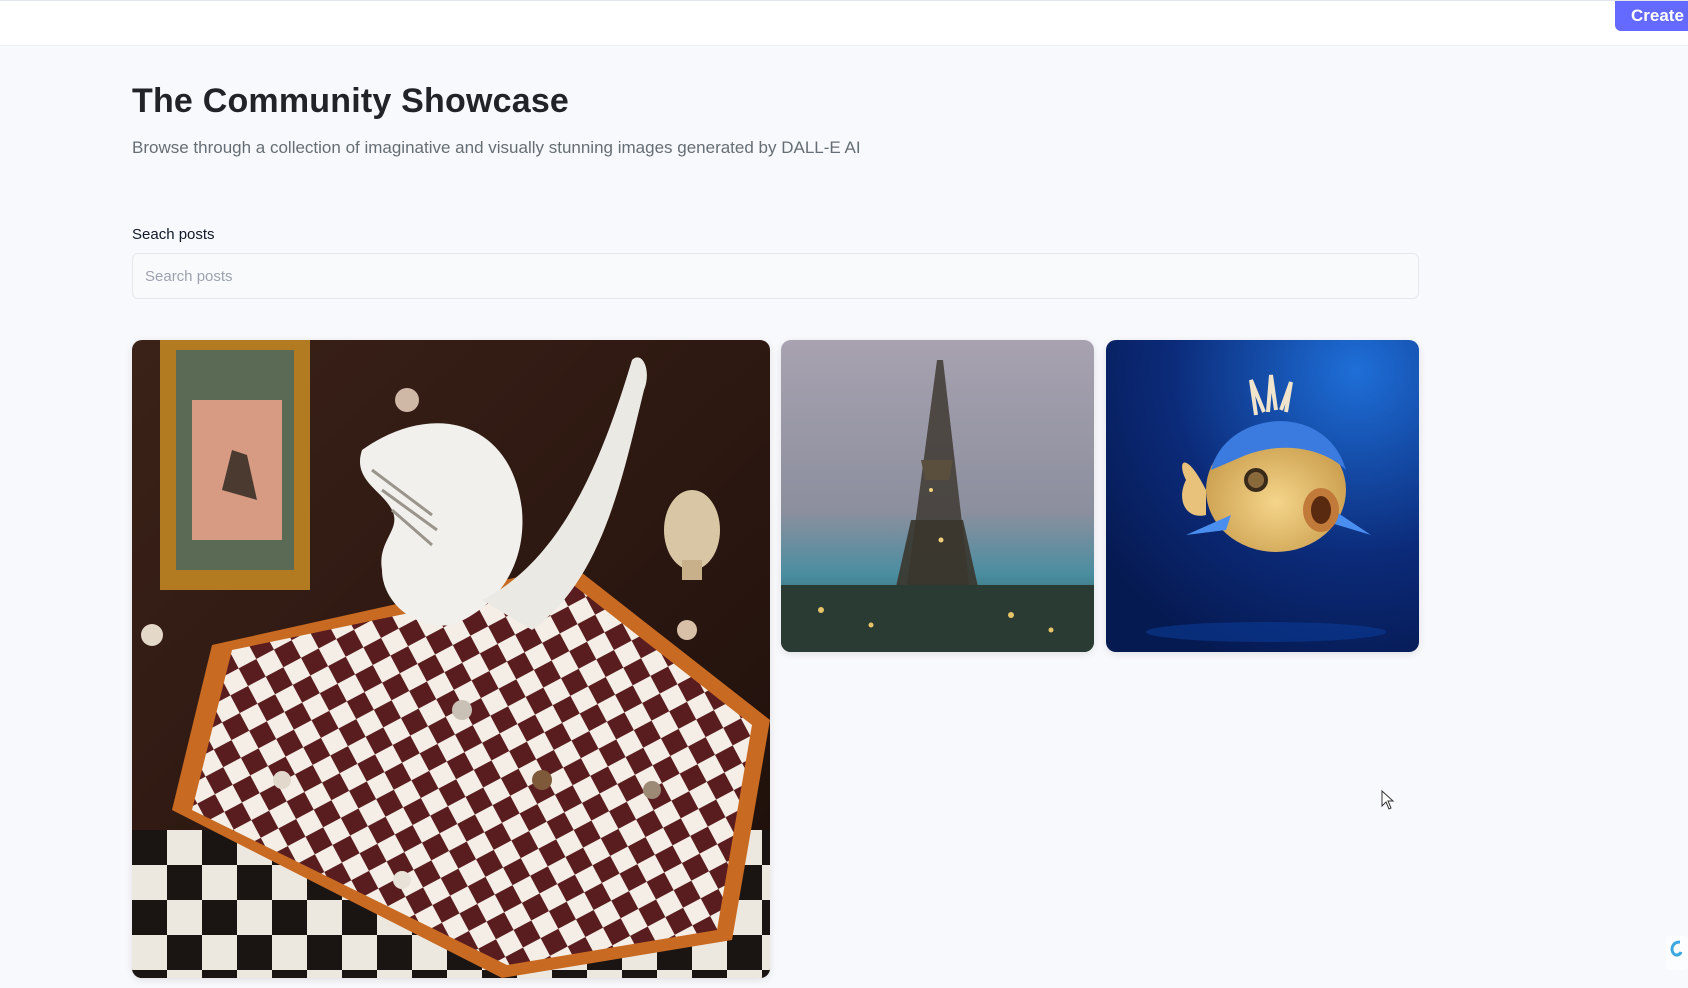 The width and height of the screenshot is (1688, 988). What do you see at coordinates (173, 234) in the screenshot?
I see `search-label: Seach posts` at bounding box center [173, 234].